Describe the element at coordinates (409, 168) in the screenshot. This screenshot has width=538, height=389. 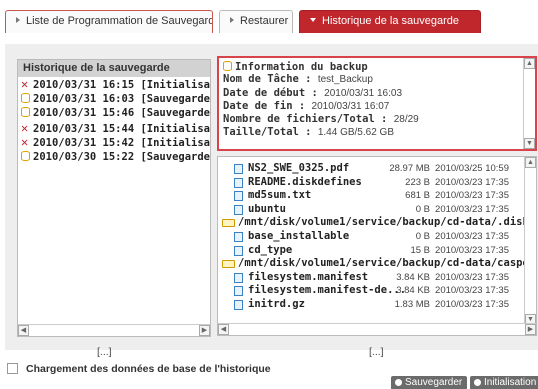
I see `file-size: 28.97 MB` at that location.